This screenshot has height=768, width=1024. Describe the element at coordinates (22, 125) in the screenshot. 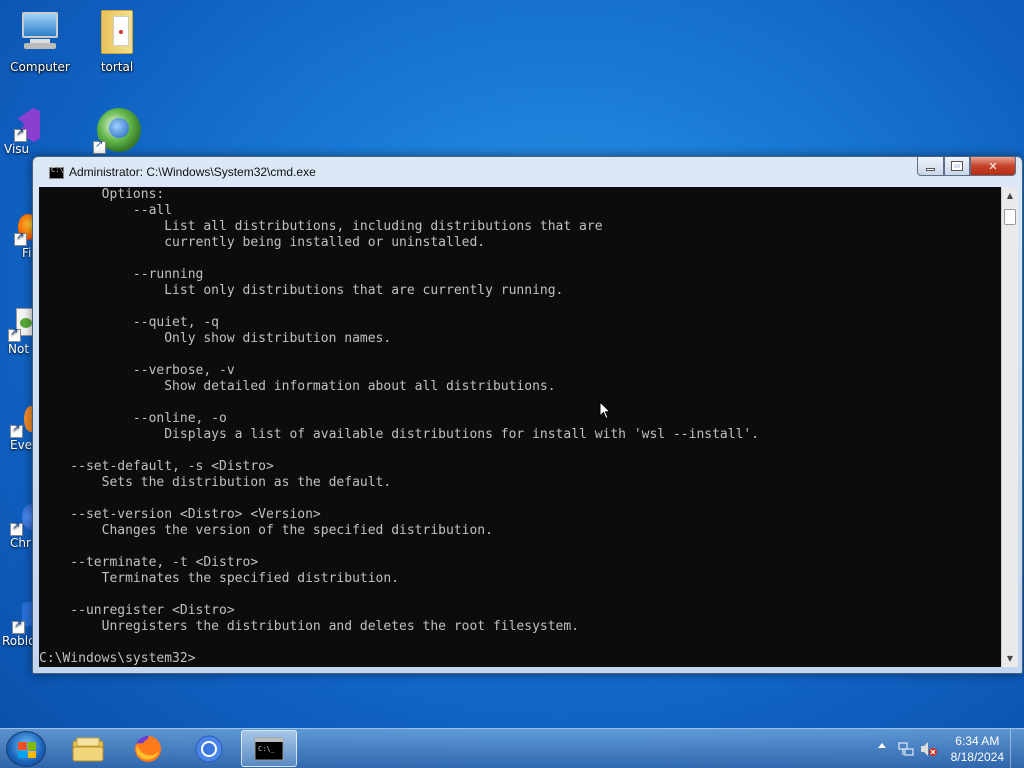

I see `visual-studio-icon` at that location.